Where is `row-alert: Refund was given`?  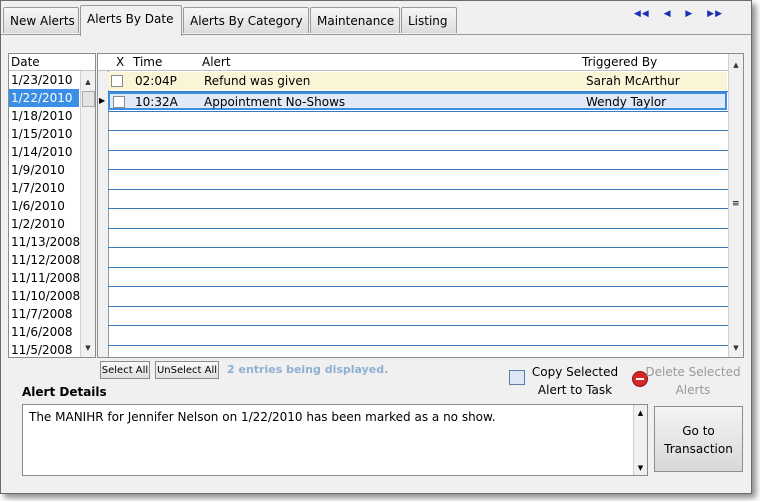
row-alert: Refund was given is located at coordinates (257, 81).